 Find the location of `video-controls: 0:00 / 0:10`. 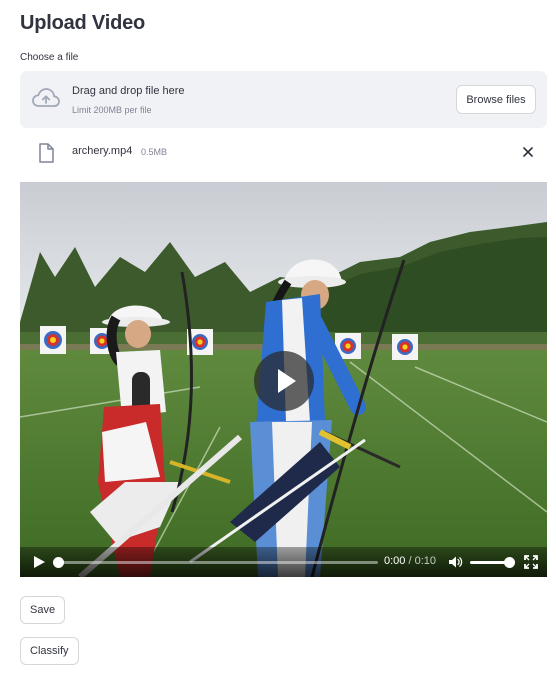

video-controls: 0:00 / 0:10 is located at coordinates (283, 562).